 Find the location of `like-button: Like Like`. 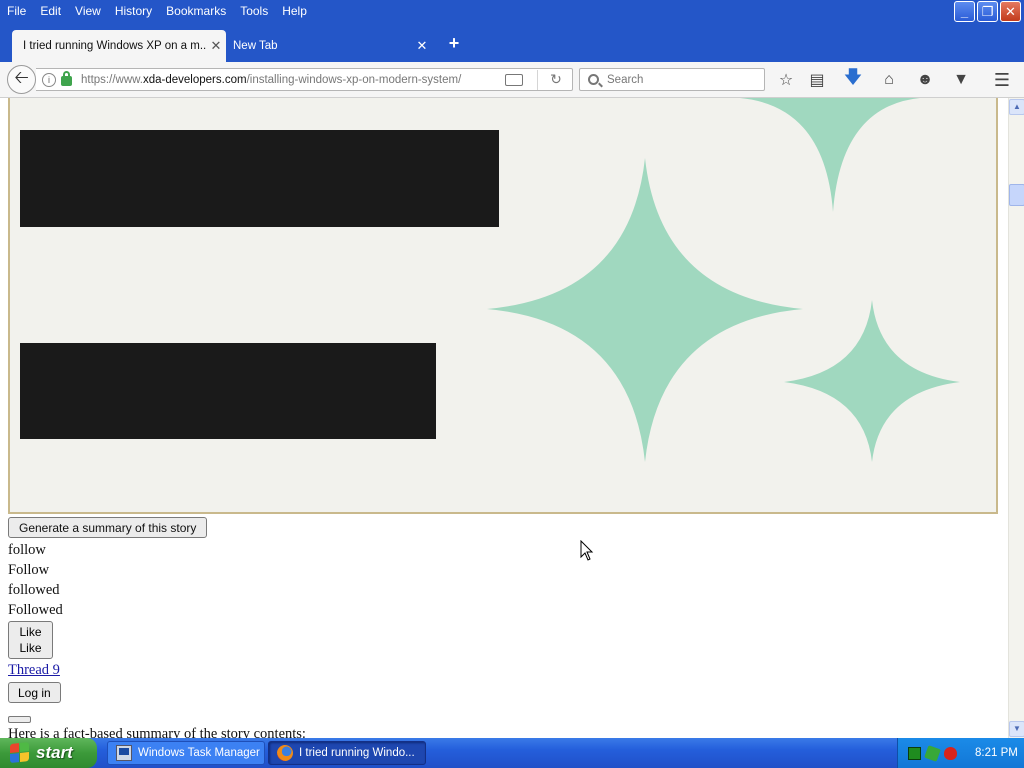

like-button: Like Like is located at coordinates (30, 640).